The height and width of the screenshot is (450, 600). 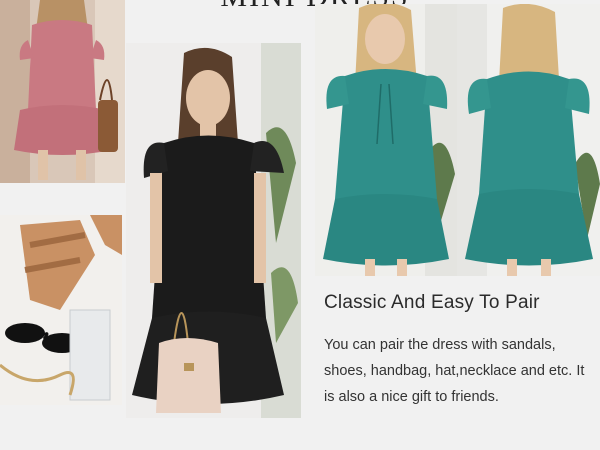 I want to click on accessories-photo, so click(x=61, y=310).